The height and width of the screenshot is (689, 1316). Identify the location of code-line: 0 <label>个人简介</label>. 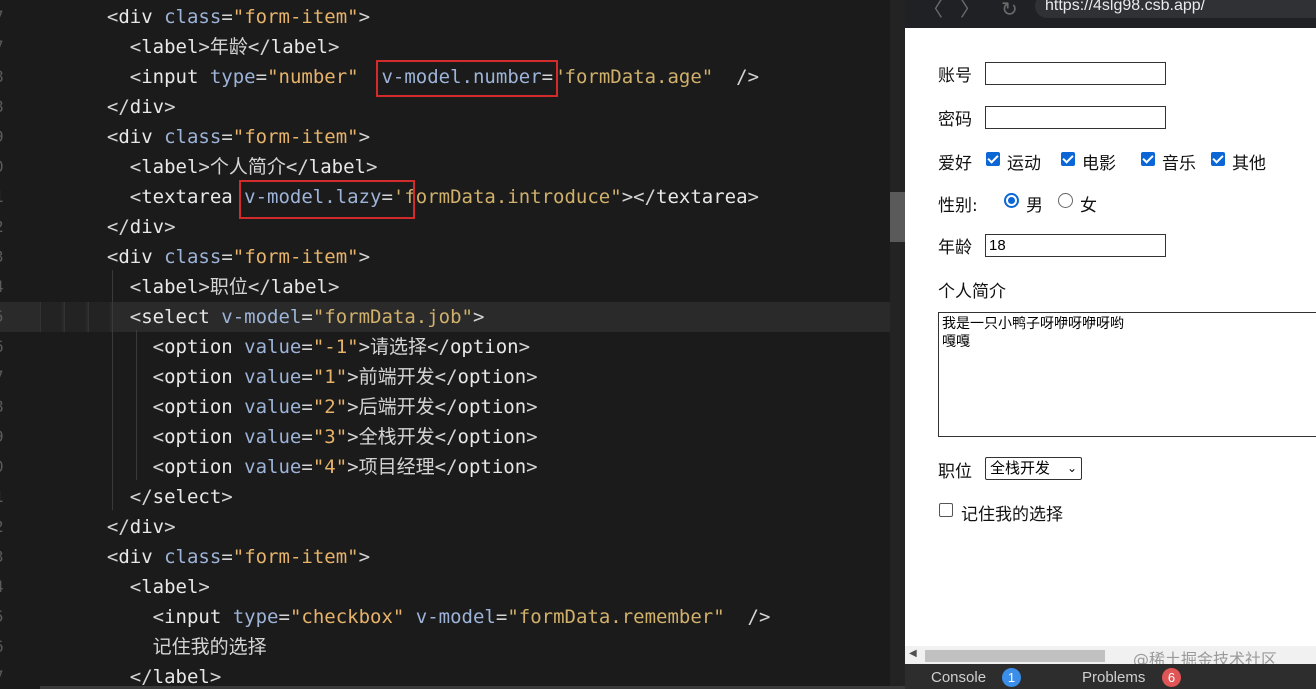
(452, 167).